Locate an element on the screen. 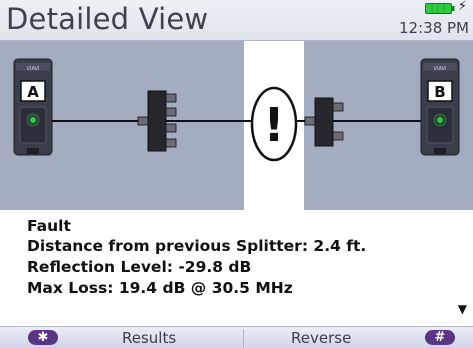 The image size is (473, 348). clock: 12:38 PM is located at coordinates (434, 28).